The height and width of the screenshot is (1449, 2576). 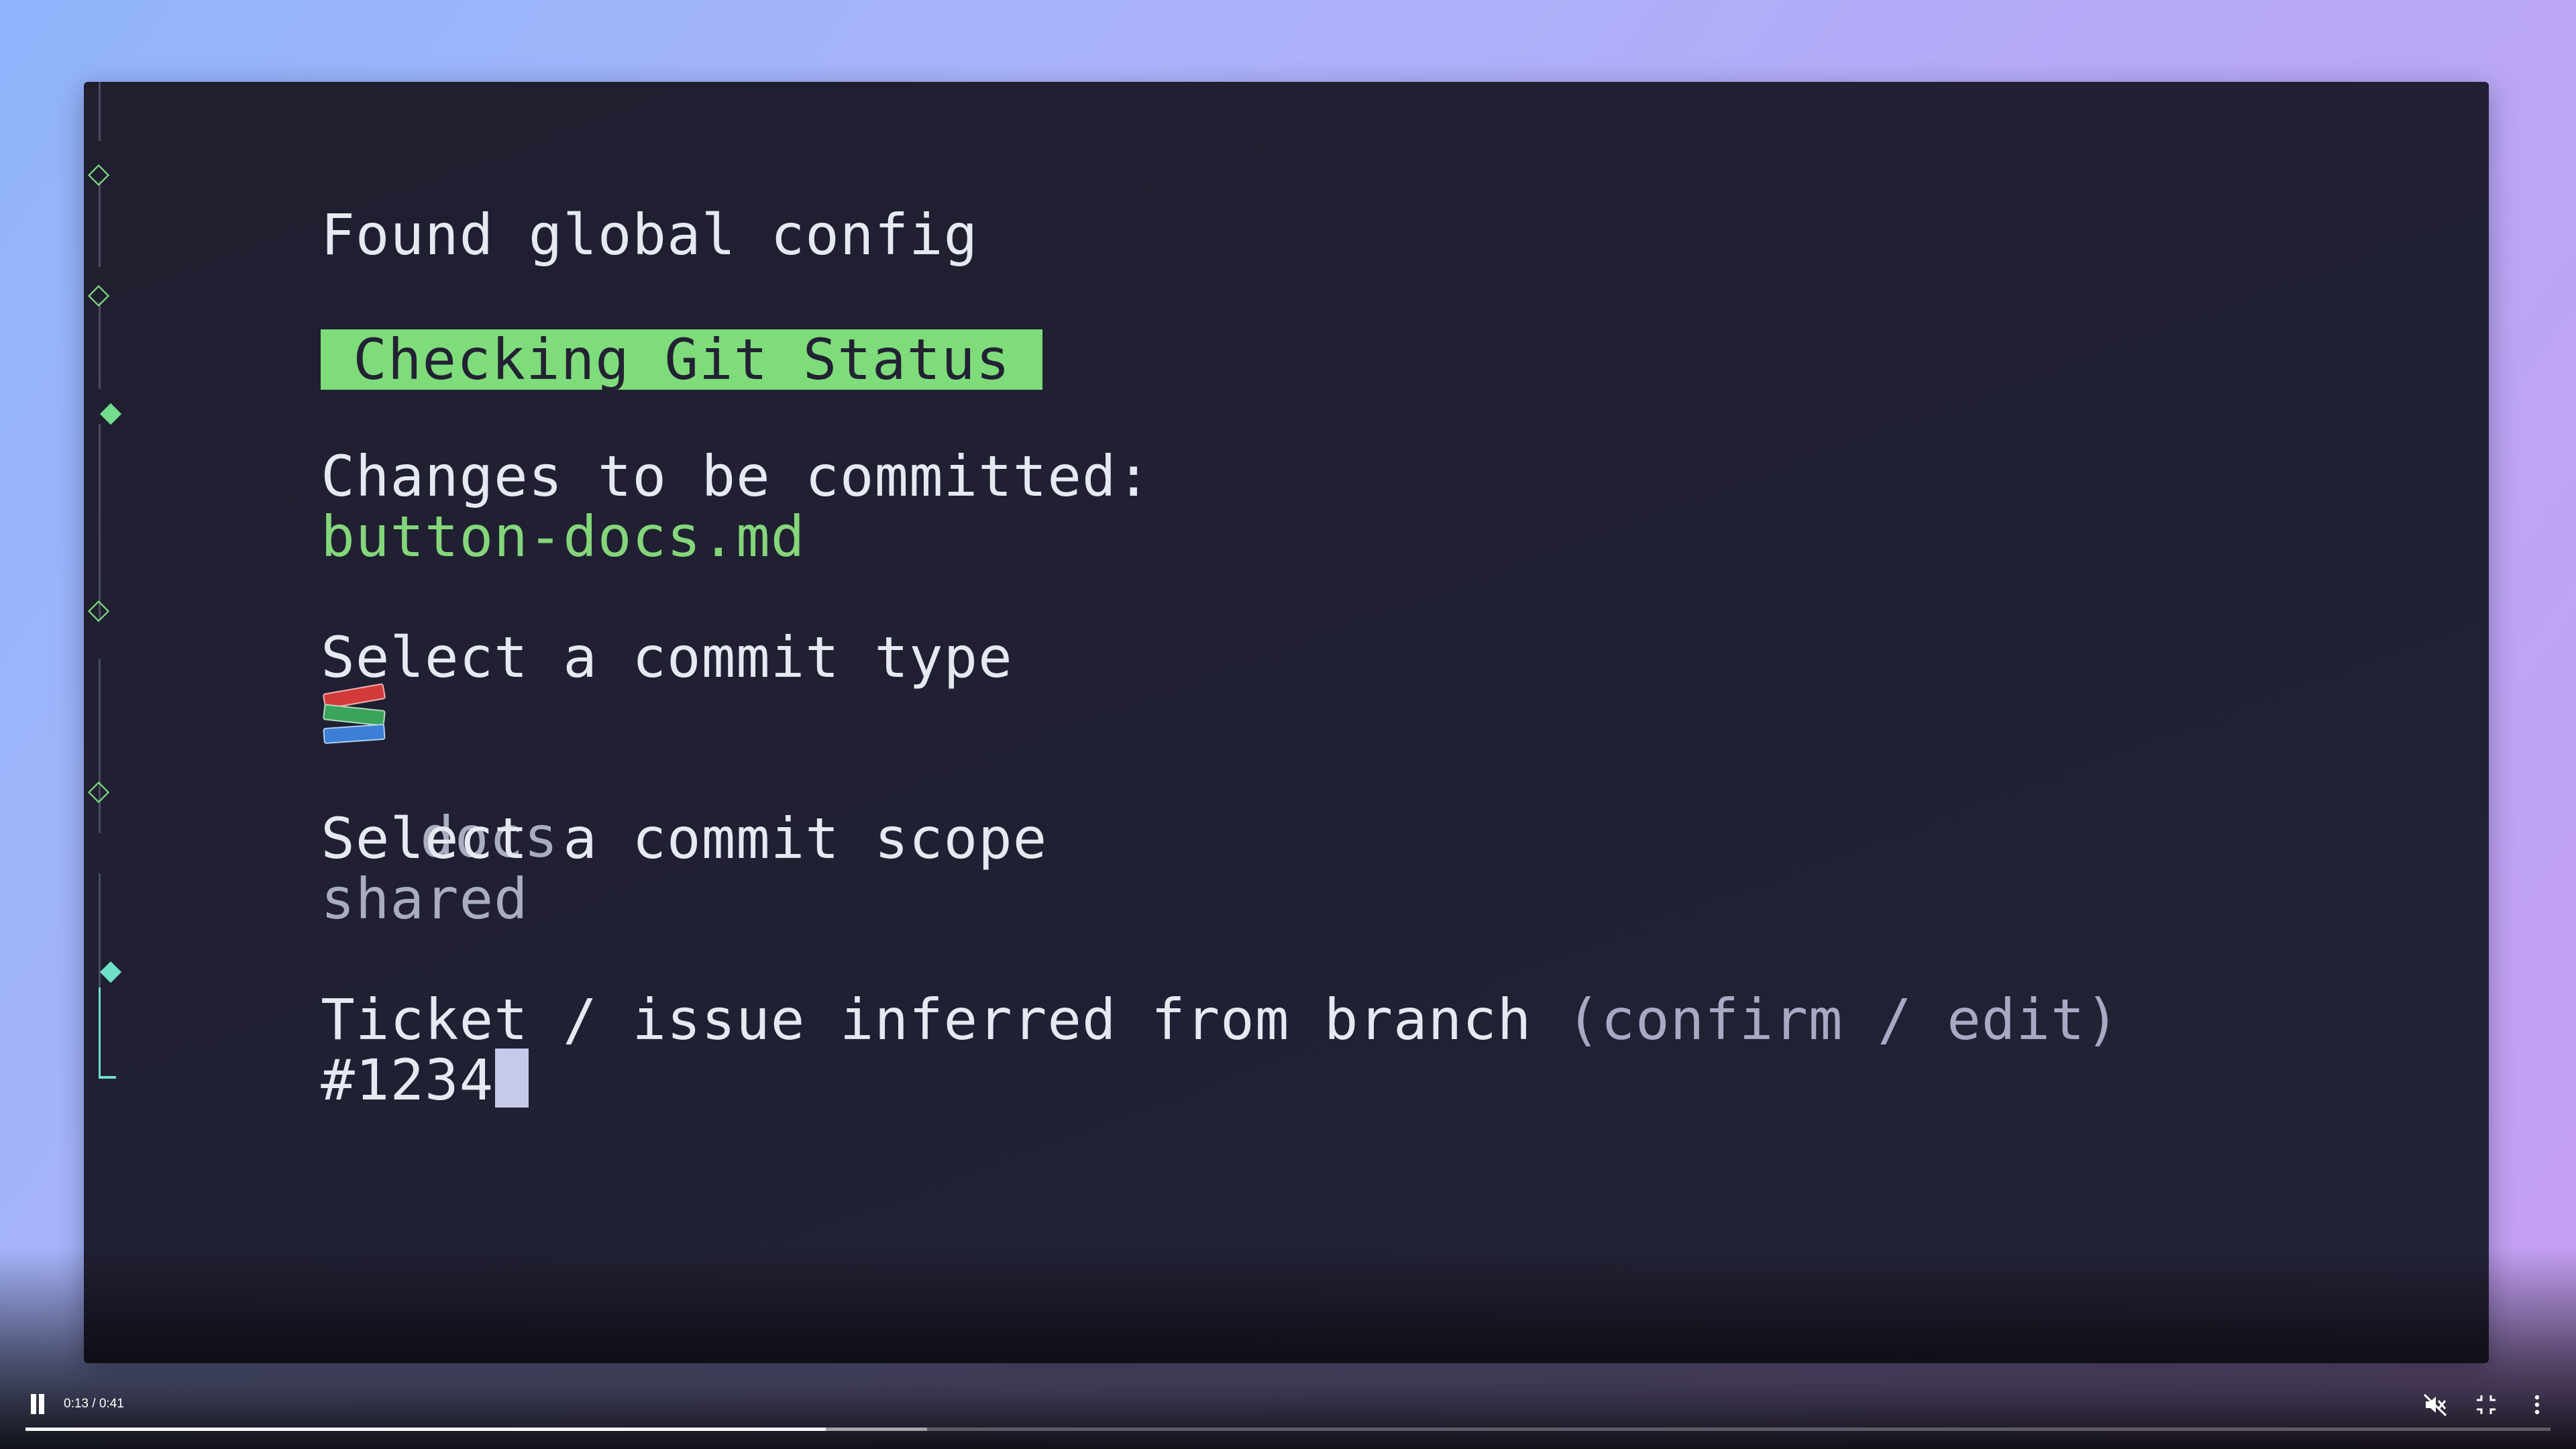 What do you see at coordinates (354, 714) in the screenshot?
I see `books-icon` at bounding box center [354, 714].